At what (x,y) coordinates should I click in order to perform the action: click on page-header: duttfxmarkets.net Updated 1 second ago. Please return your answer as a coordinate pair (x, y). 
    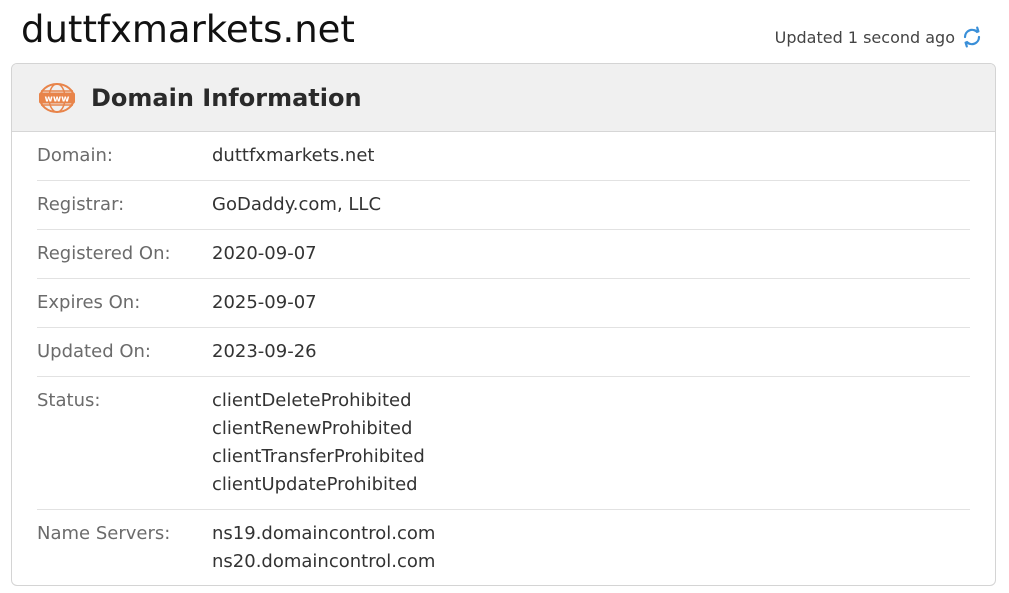
    Looking at the image, I should click on (504, 30).